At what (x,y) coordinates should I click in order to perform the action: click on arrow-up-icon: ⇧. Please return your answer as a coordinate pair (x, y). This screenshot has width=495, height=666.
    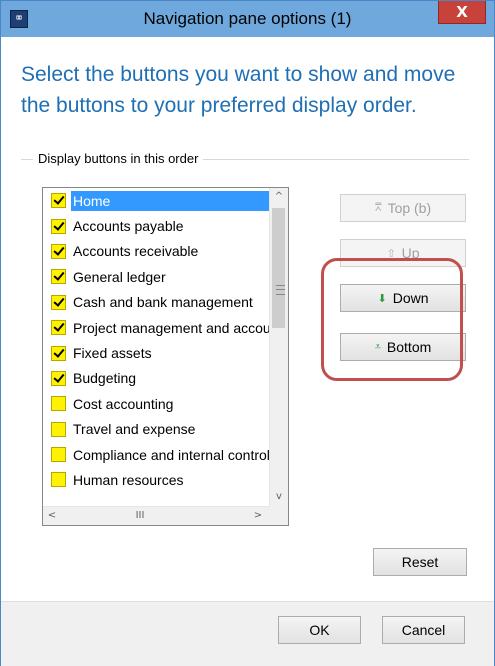
    Looking at the image, I should click on (391, 253).